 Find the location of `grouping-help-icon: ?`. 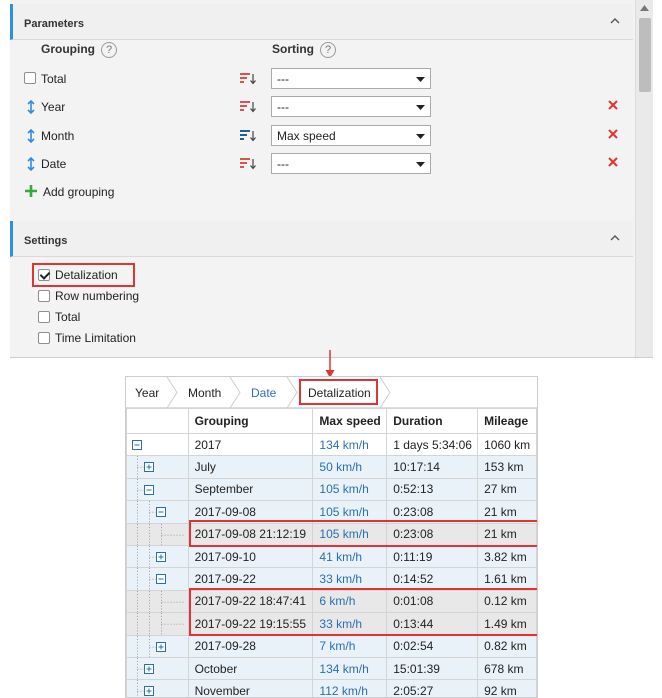

grouping-help-icon: ? is located at coordinates (109, 50).